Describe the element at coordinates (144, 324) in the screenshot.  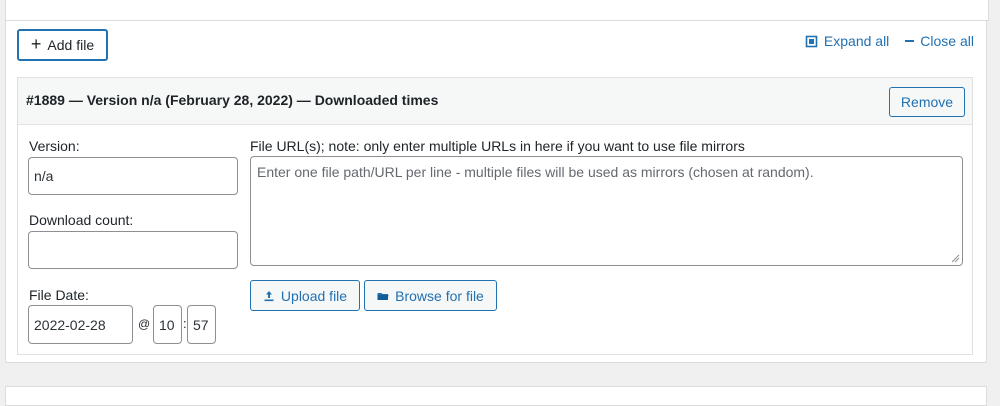
I see `at-symbol: @` at that location.